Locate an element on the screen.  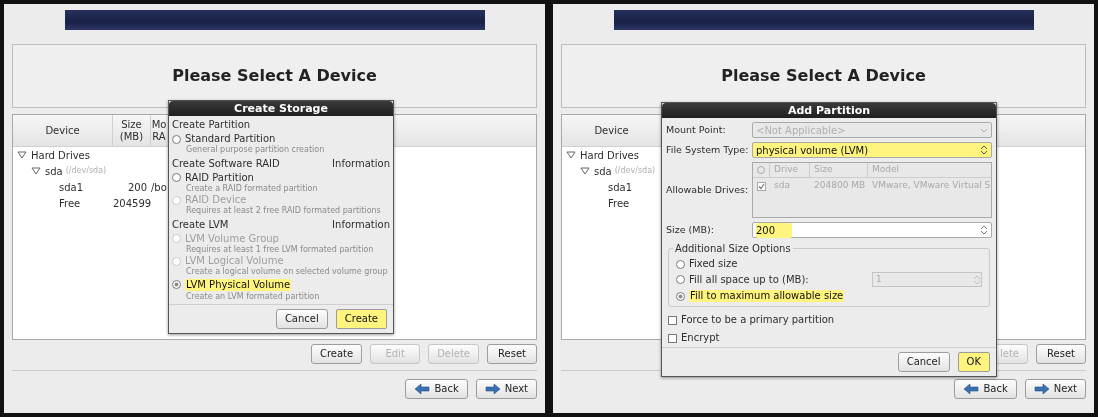
field-label: File System Type: is located at coordinates (708, 149).